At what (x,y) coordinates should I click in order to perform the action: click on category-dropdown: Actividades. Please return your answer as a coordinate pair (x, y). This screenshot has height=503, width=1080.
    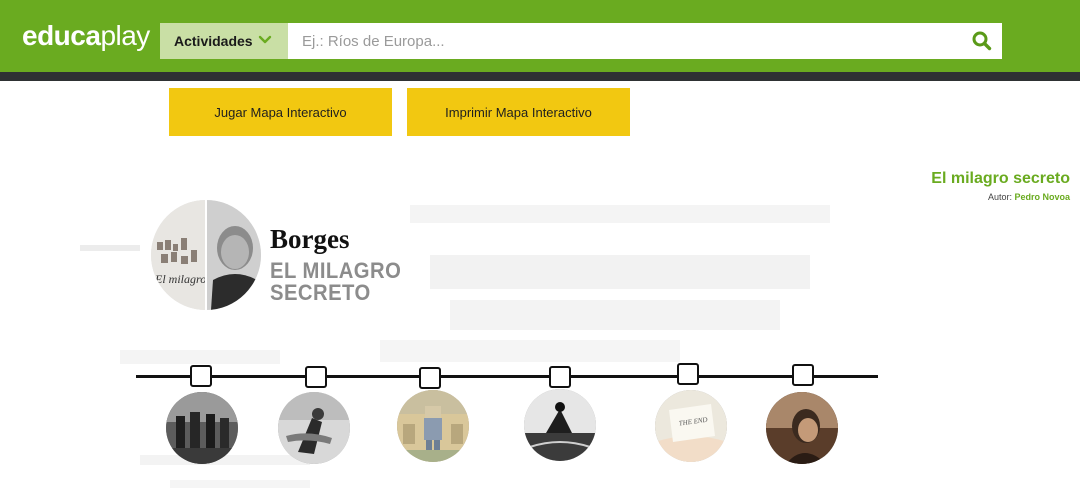
    Looking at the image, I should click on (224, 41).